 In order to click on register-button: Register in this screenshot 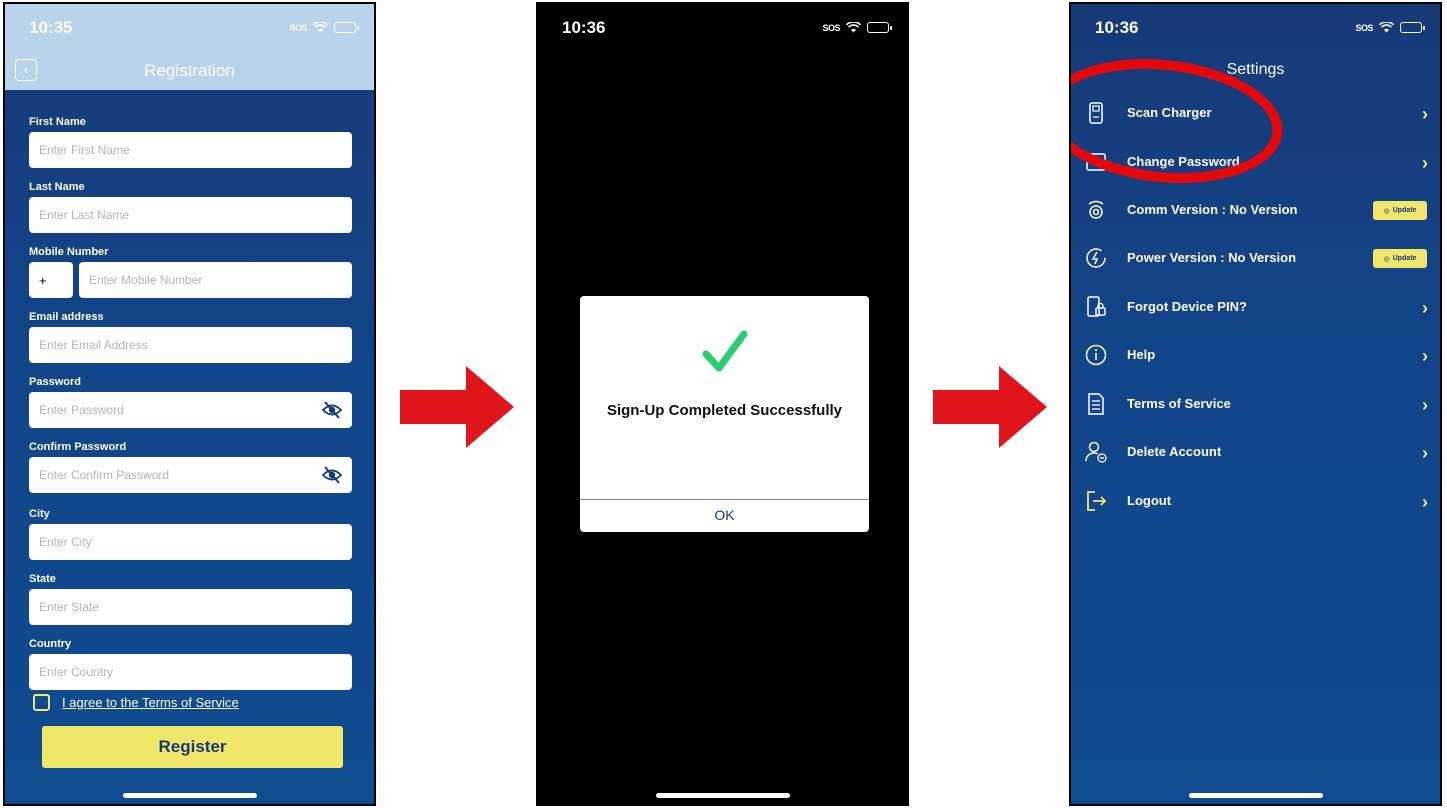, I will do `click(192, 747)`.